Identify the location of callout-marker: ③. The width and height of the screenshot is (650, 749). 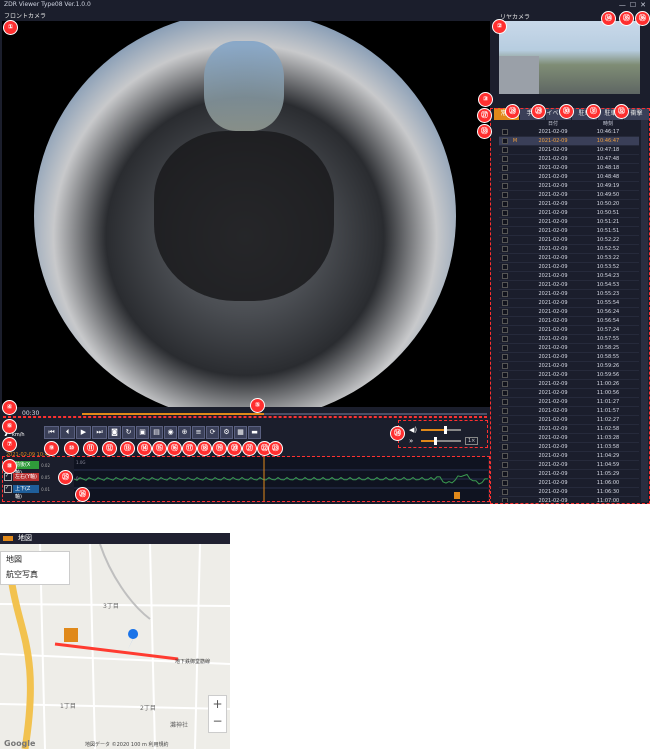
(485, 99).